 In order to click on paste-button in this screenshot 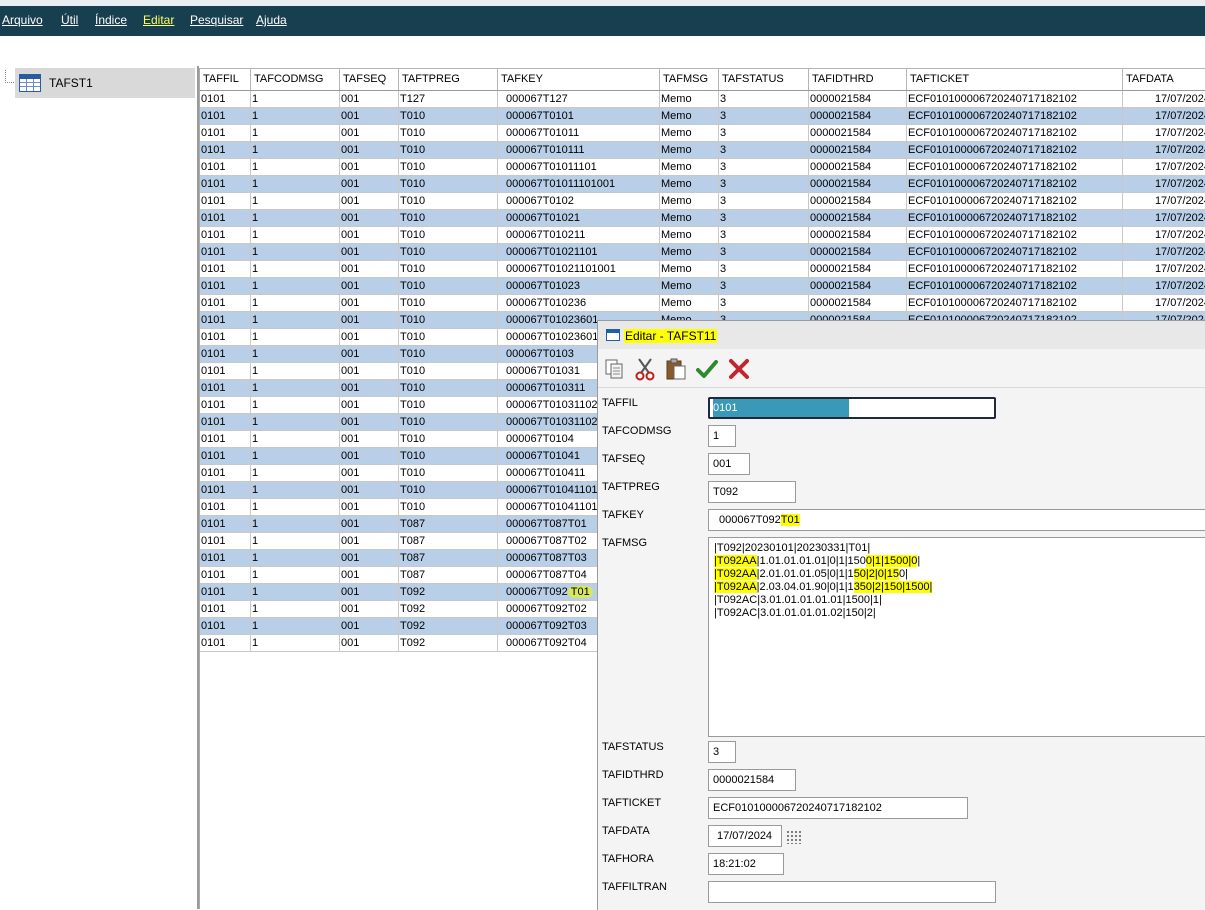, I will do `click(676, 369)`.